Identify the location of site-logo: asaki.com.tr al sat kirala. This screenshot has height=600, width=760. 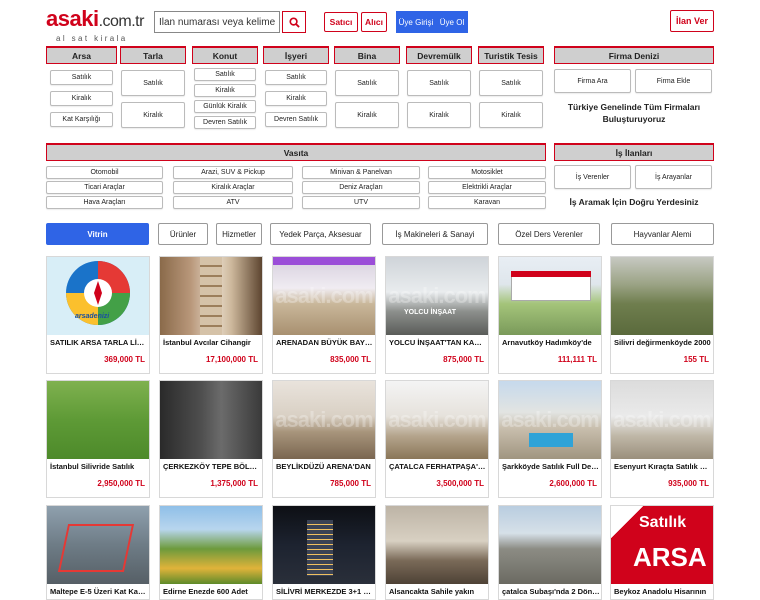
(95, 26).